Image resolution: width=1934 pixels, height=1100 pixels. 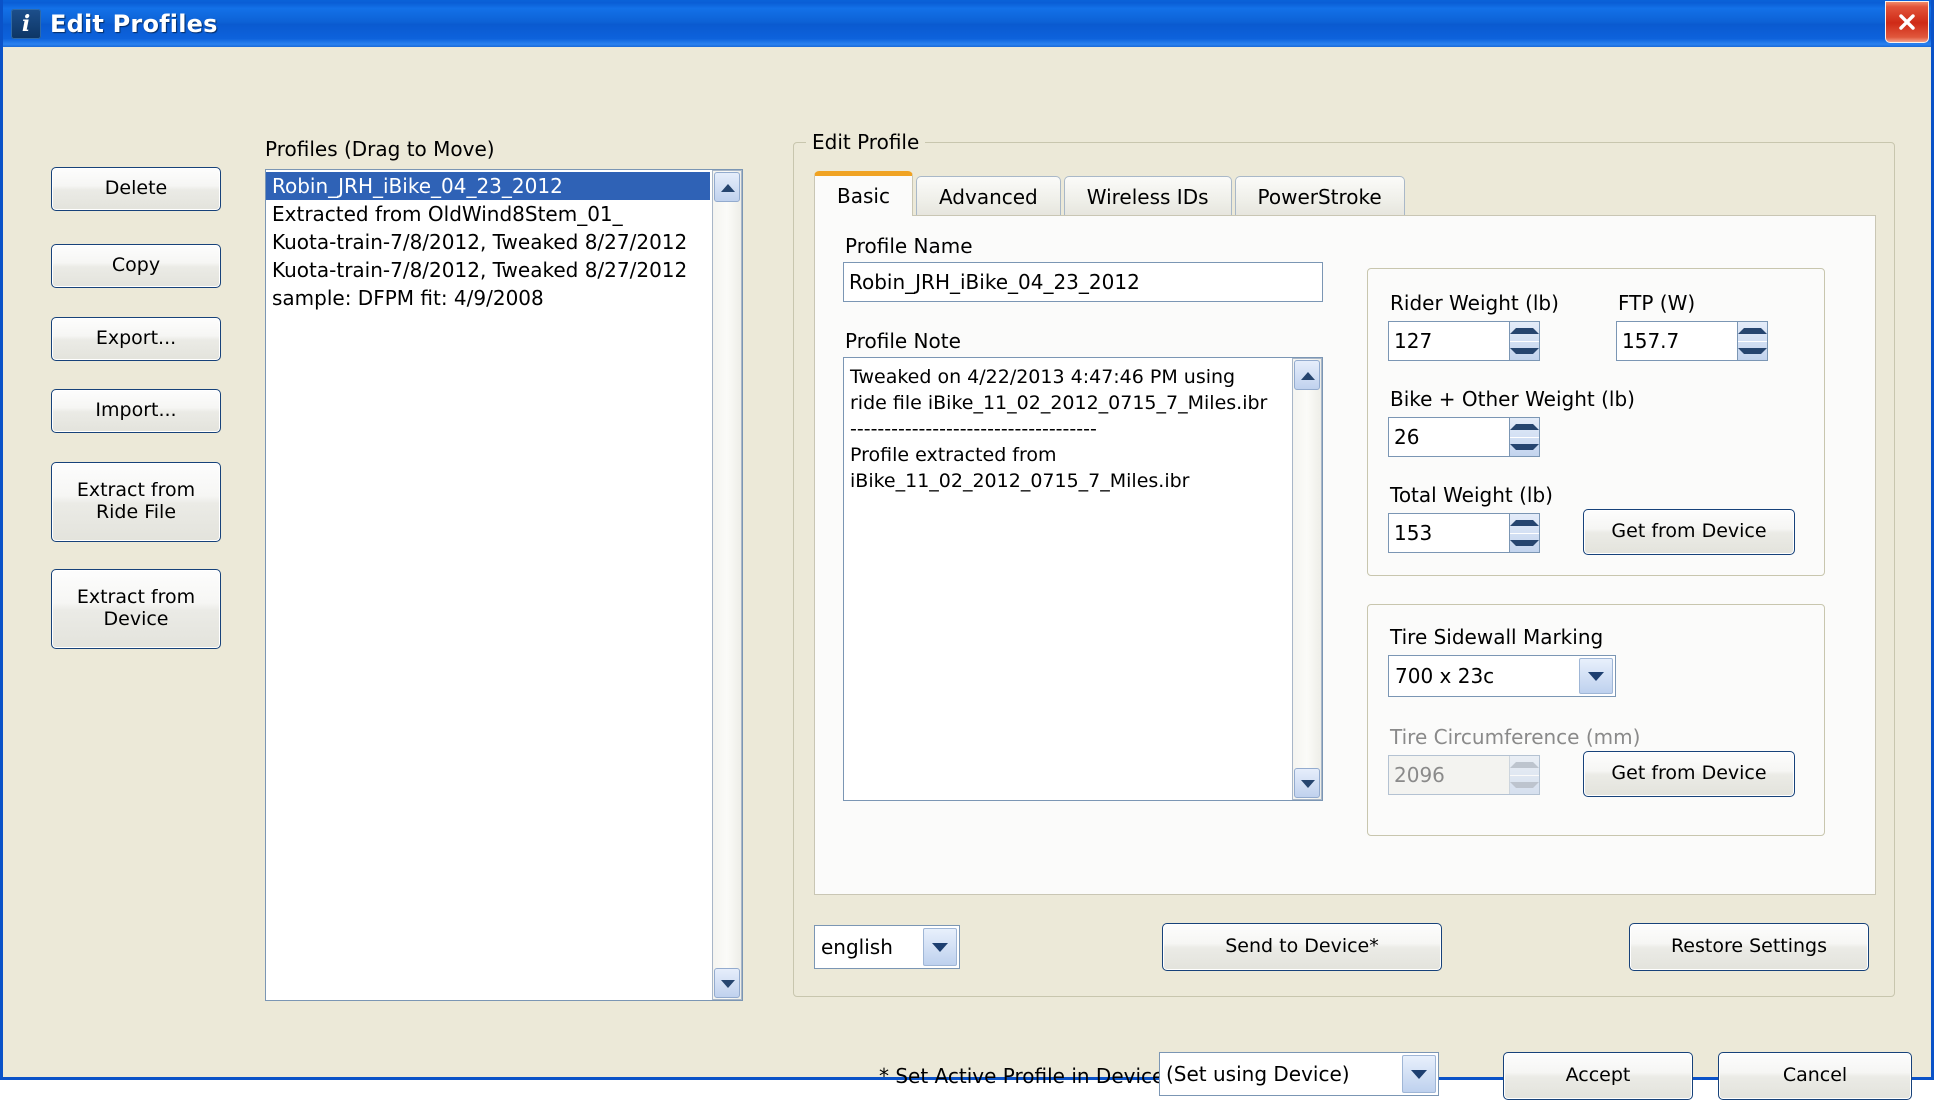 What do you see at coordinates (903, 341) in the screenshot?
I see `profile-note-label: Profile Note` at bounding box center [903, 341].